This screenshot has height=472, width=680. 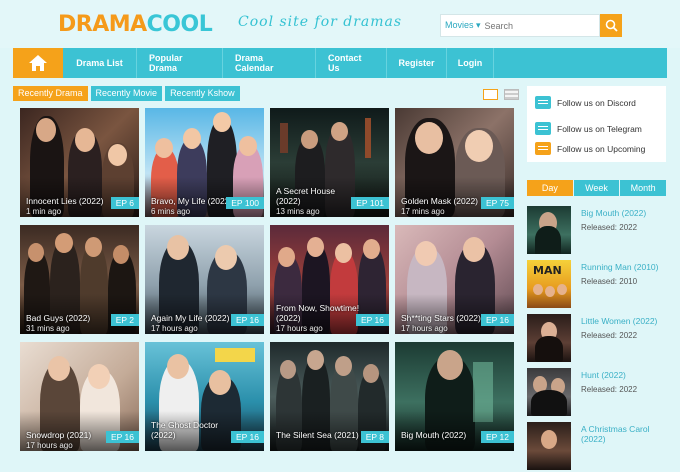 I want to click on card-title: Golden Mask (2022), so click(x=440, y=201).